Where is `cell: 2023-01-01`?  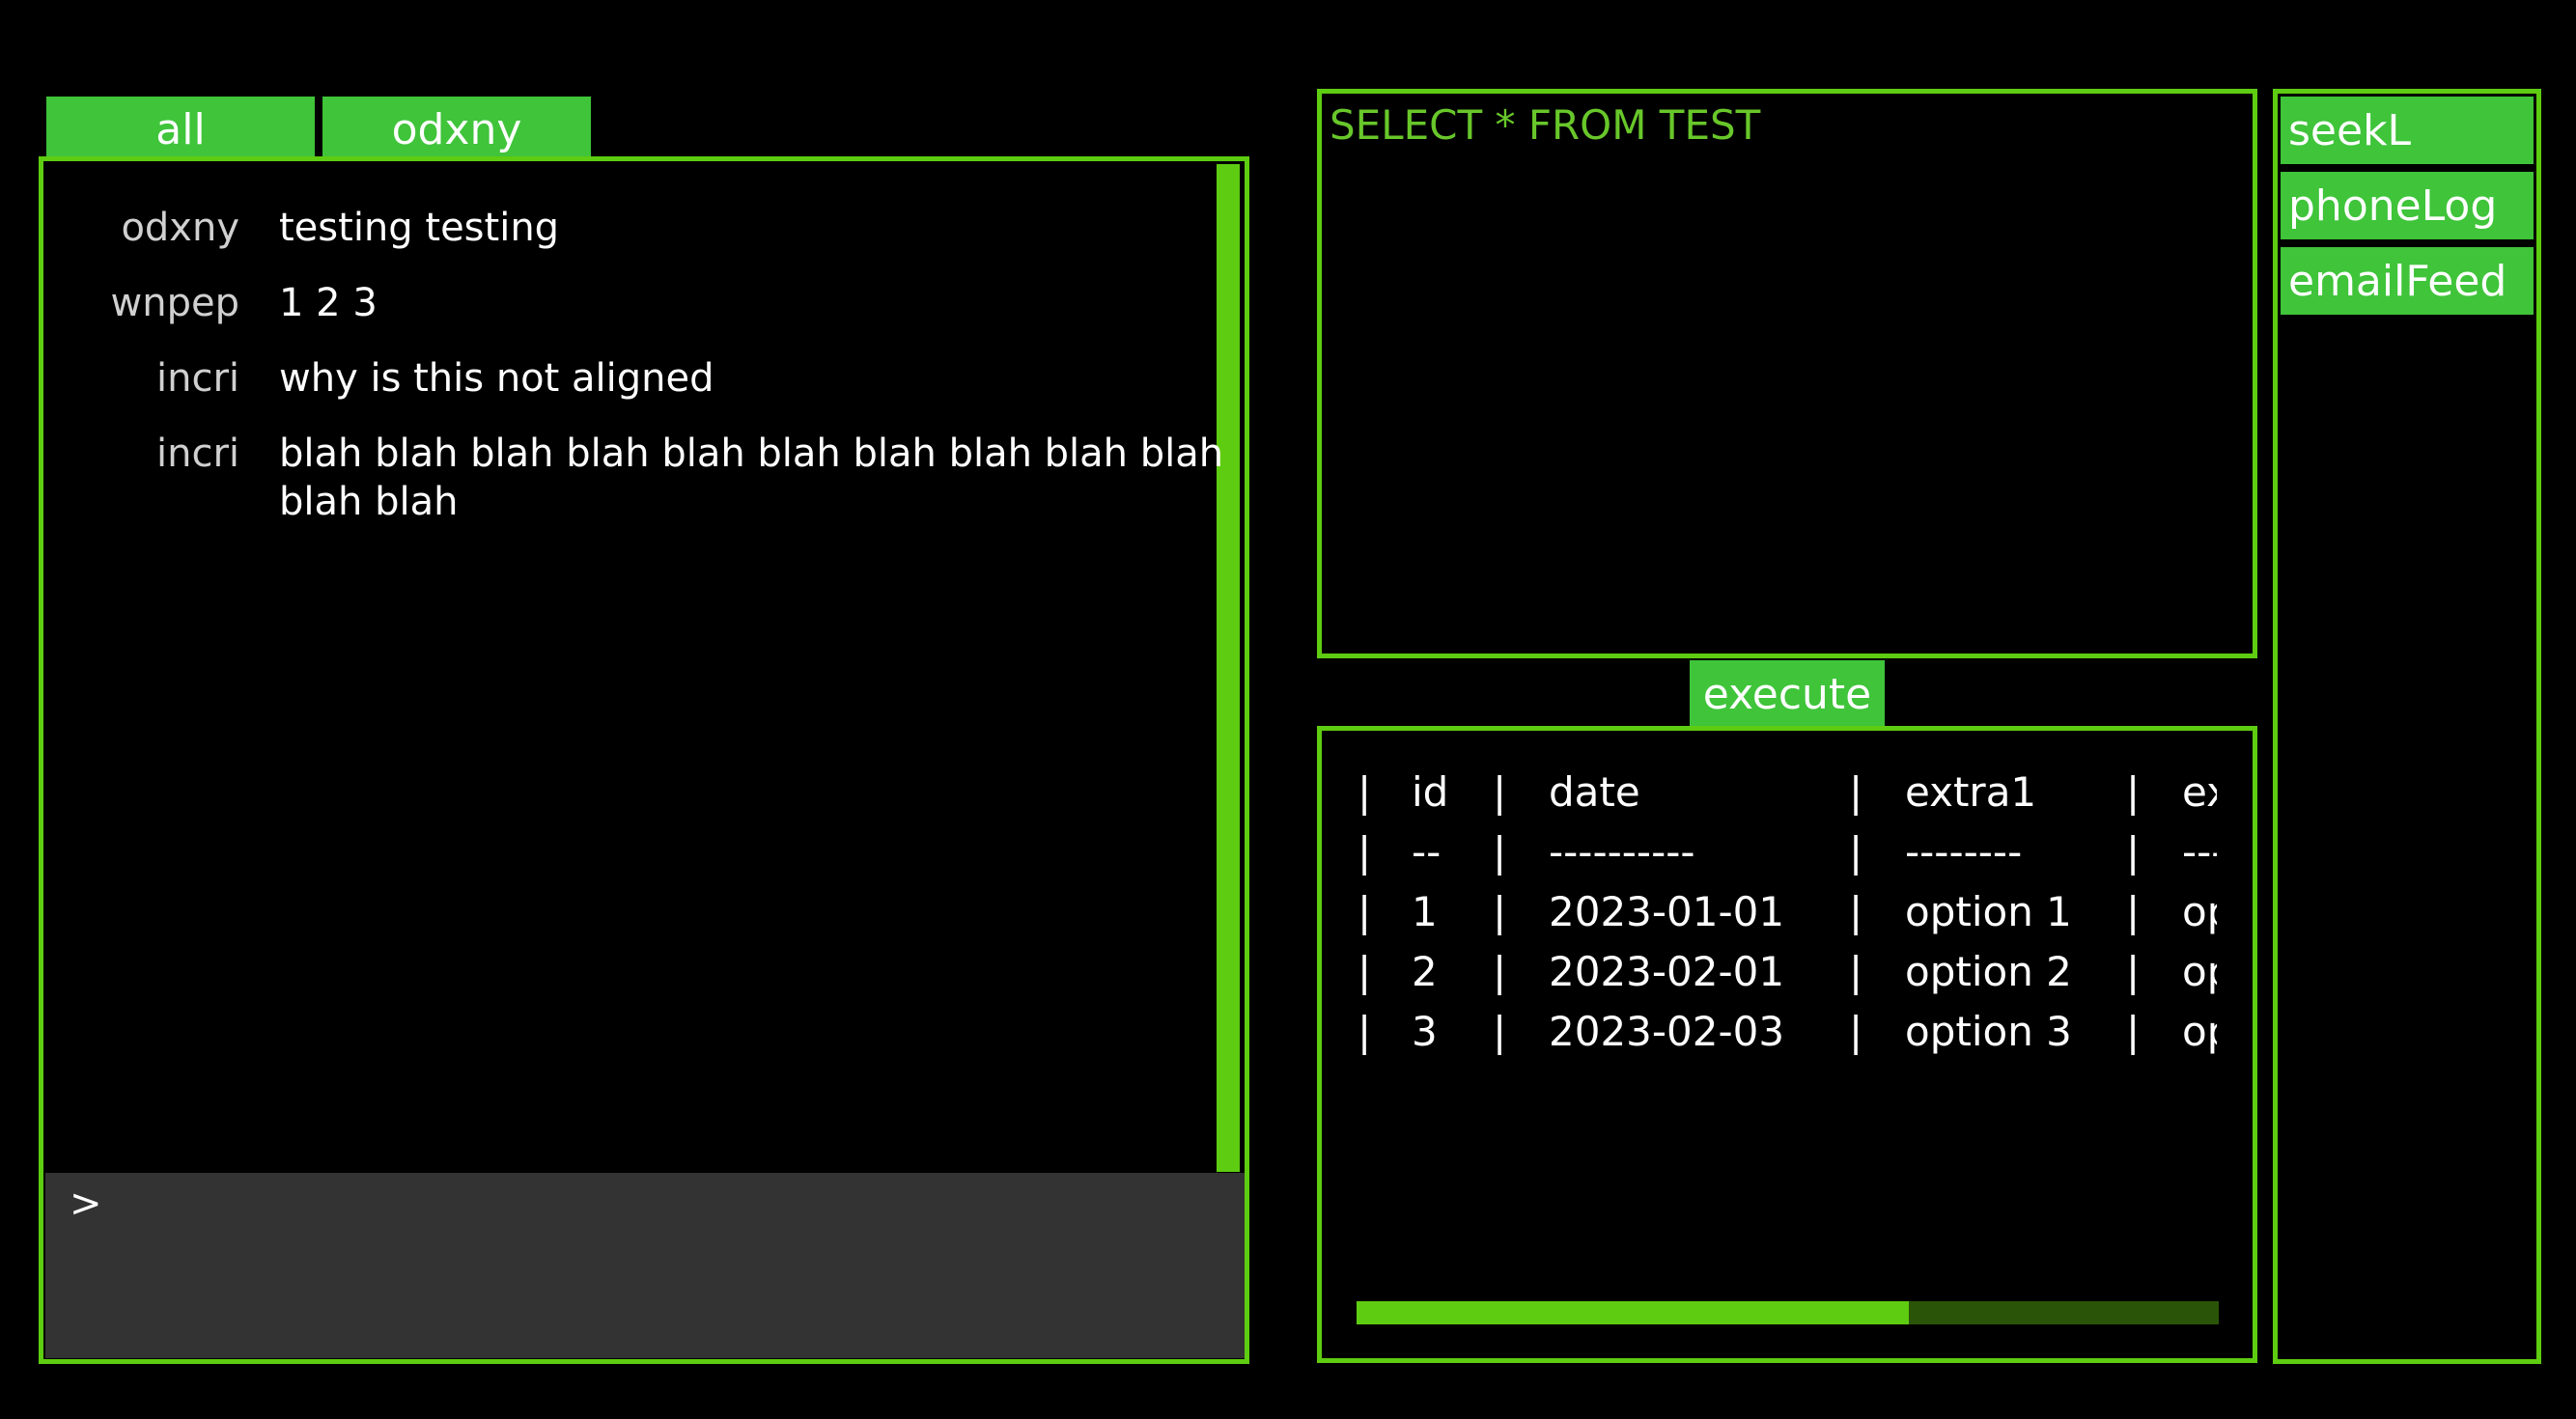
cell: 2023-01-01 is located at coordinates (1667, 911).